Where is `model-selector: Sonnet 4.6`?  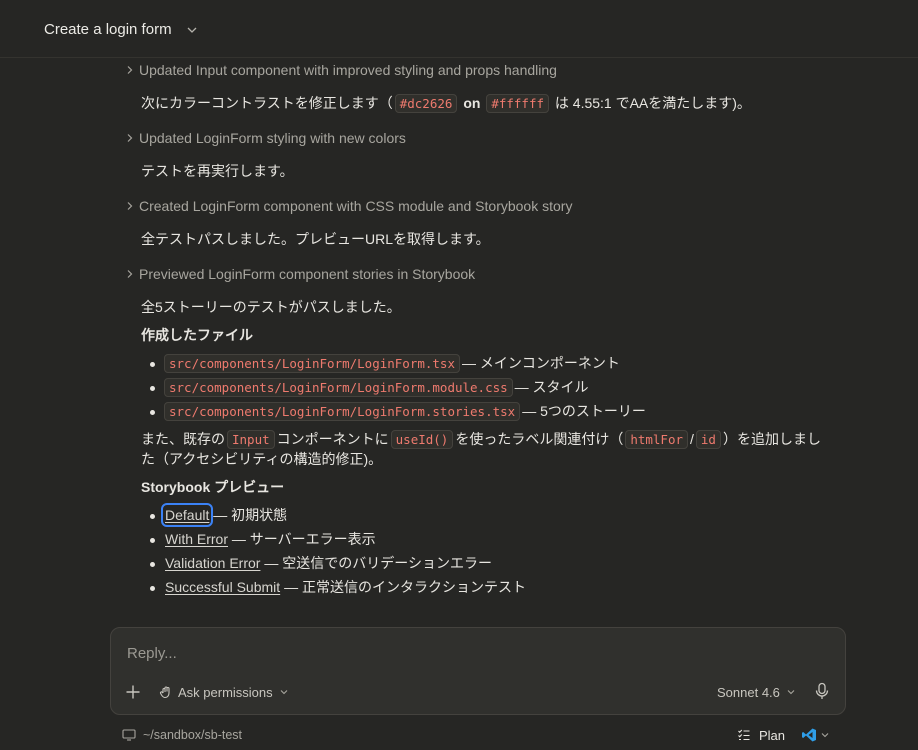 model-selector: Sonnet 4.6 is located at coordinates (757, 692).